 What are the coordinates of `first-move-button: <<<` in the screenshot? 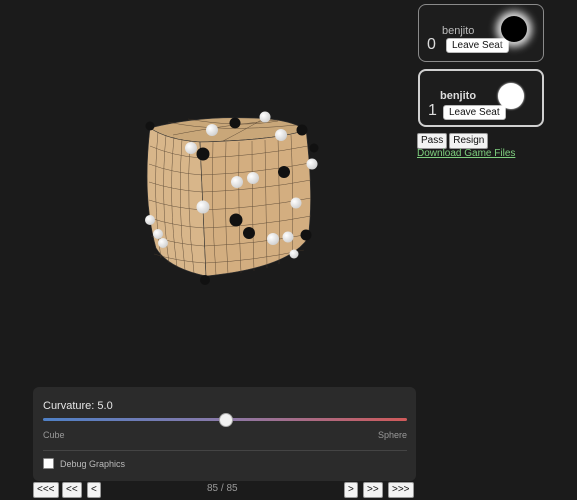 It's located at (46, 490).